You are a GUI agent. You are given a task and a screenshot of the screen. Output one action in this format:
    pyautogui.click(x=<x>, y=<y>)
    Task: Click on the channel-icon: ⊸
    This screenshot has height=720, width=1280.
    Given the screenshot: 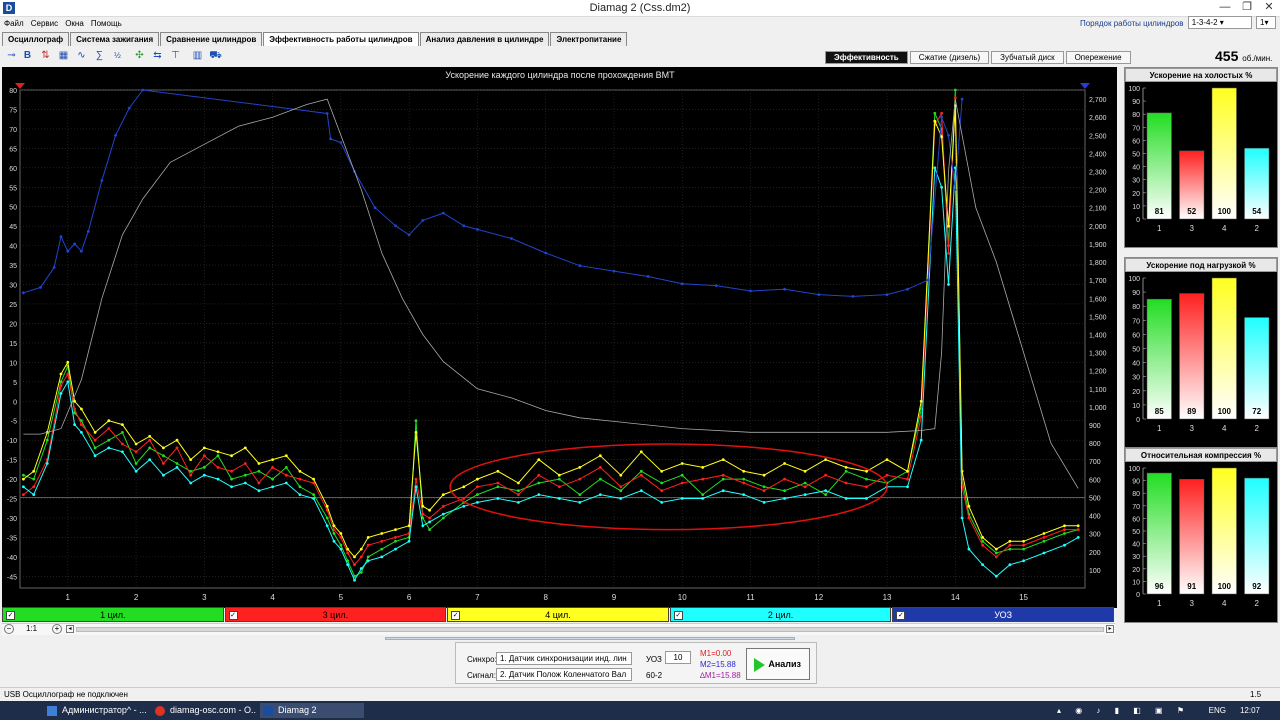 What is the action you would take?
    pyautogui.click(x=11, y=55)
    